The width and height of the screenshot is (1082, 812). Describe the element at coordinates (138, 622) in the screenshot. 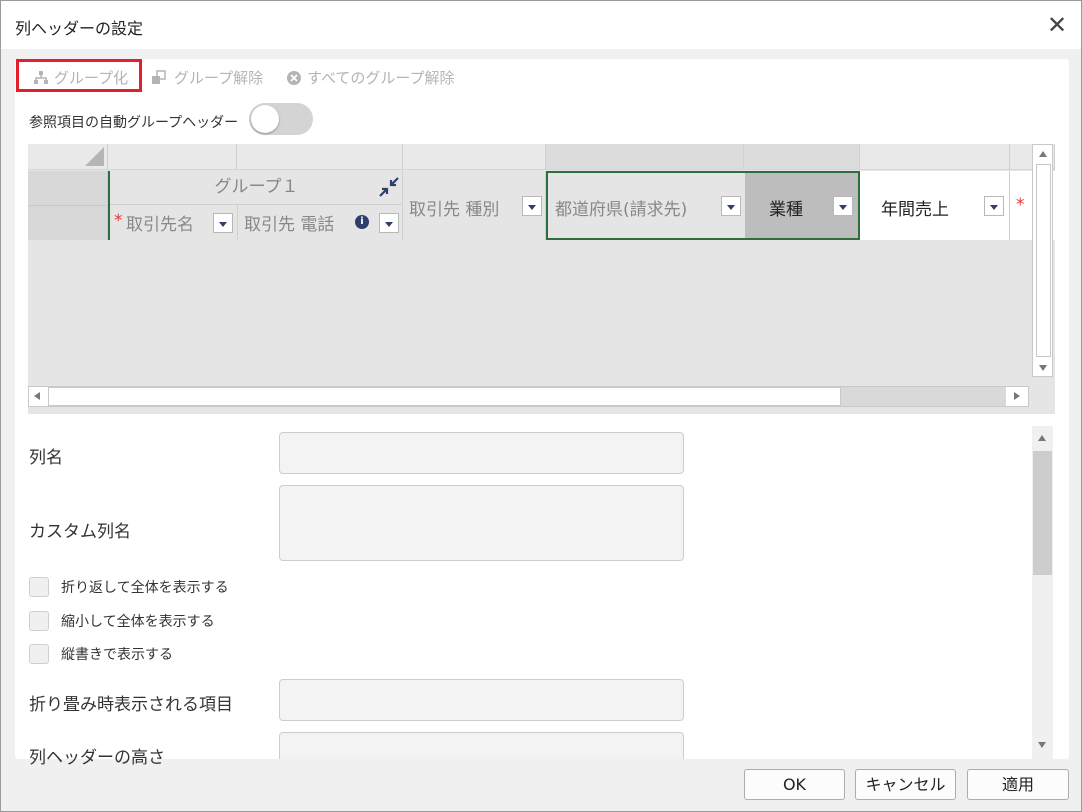

I see `checkbox-label: 縮小して全体を表示する` at that location.